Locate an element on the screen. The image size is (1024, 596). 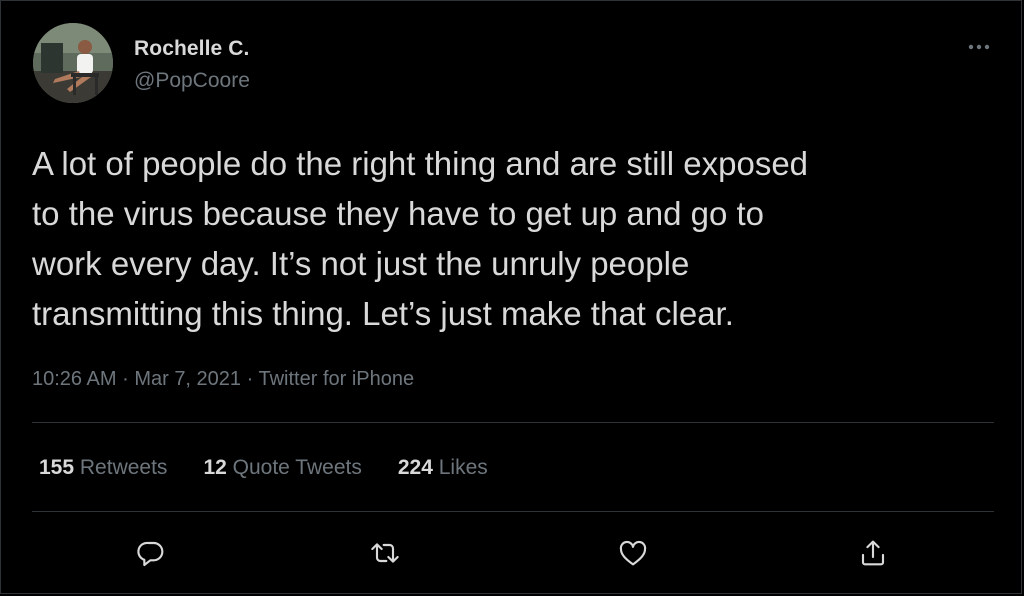
quote-tweets-label: Quote Tweets is located at coordinates (297, 467).